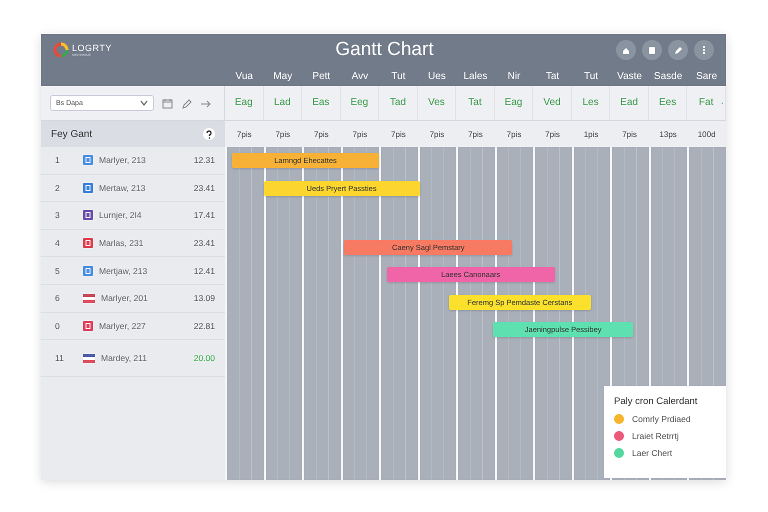 The width and height of the screenshot is (768, 512). Describe the element at coordinates (244, 76) in the screenshot. I see `day-label: Vua` at that location.